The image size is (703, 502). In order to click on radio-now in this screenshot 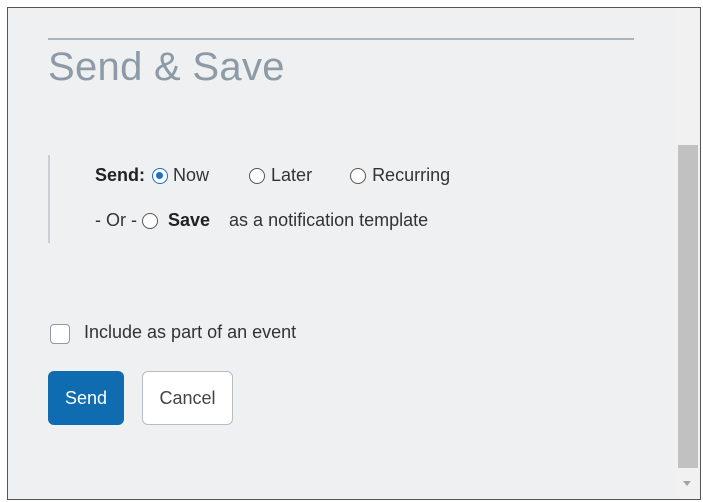, I will do `click(160, 175)`.